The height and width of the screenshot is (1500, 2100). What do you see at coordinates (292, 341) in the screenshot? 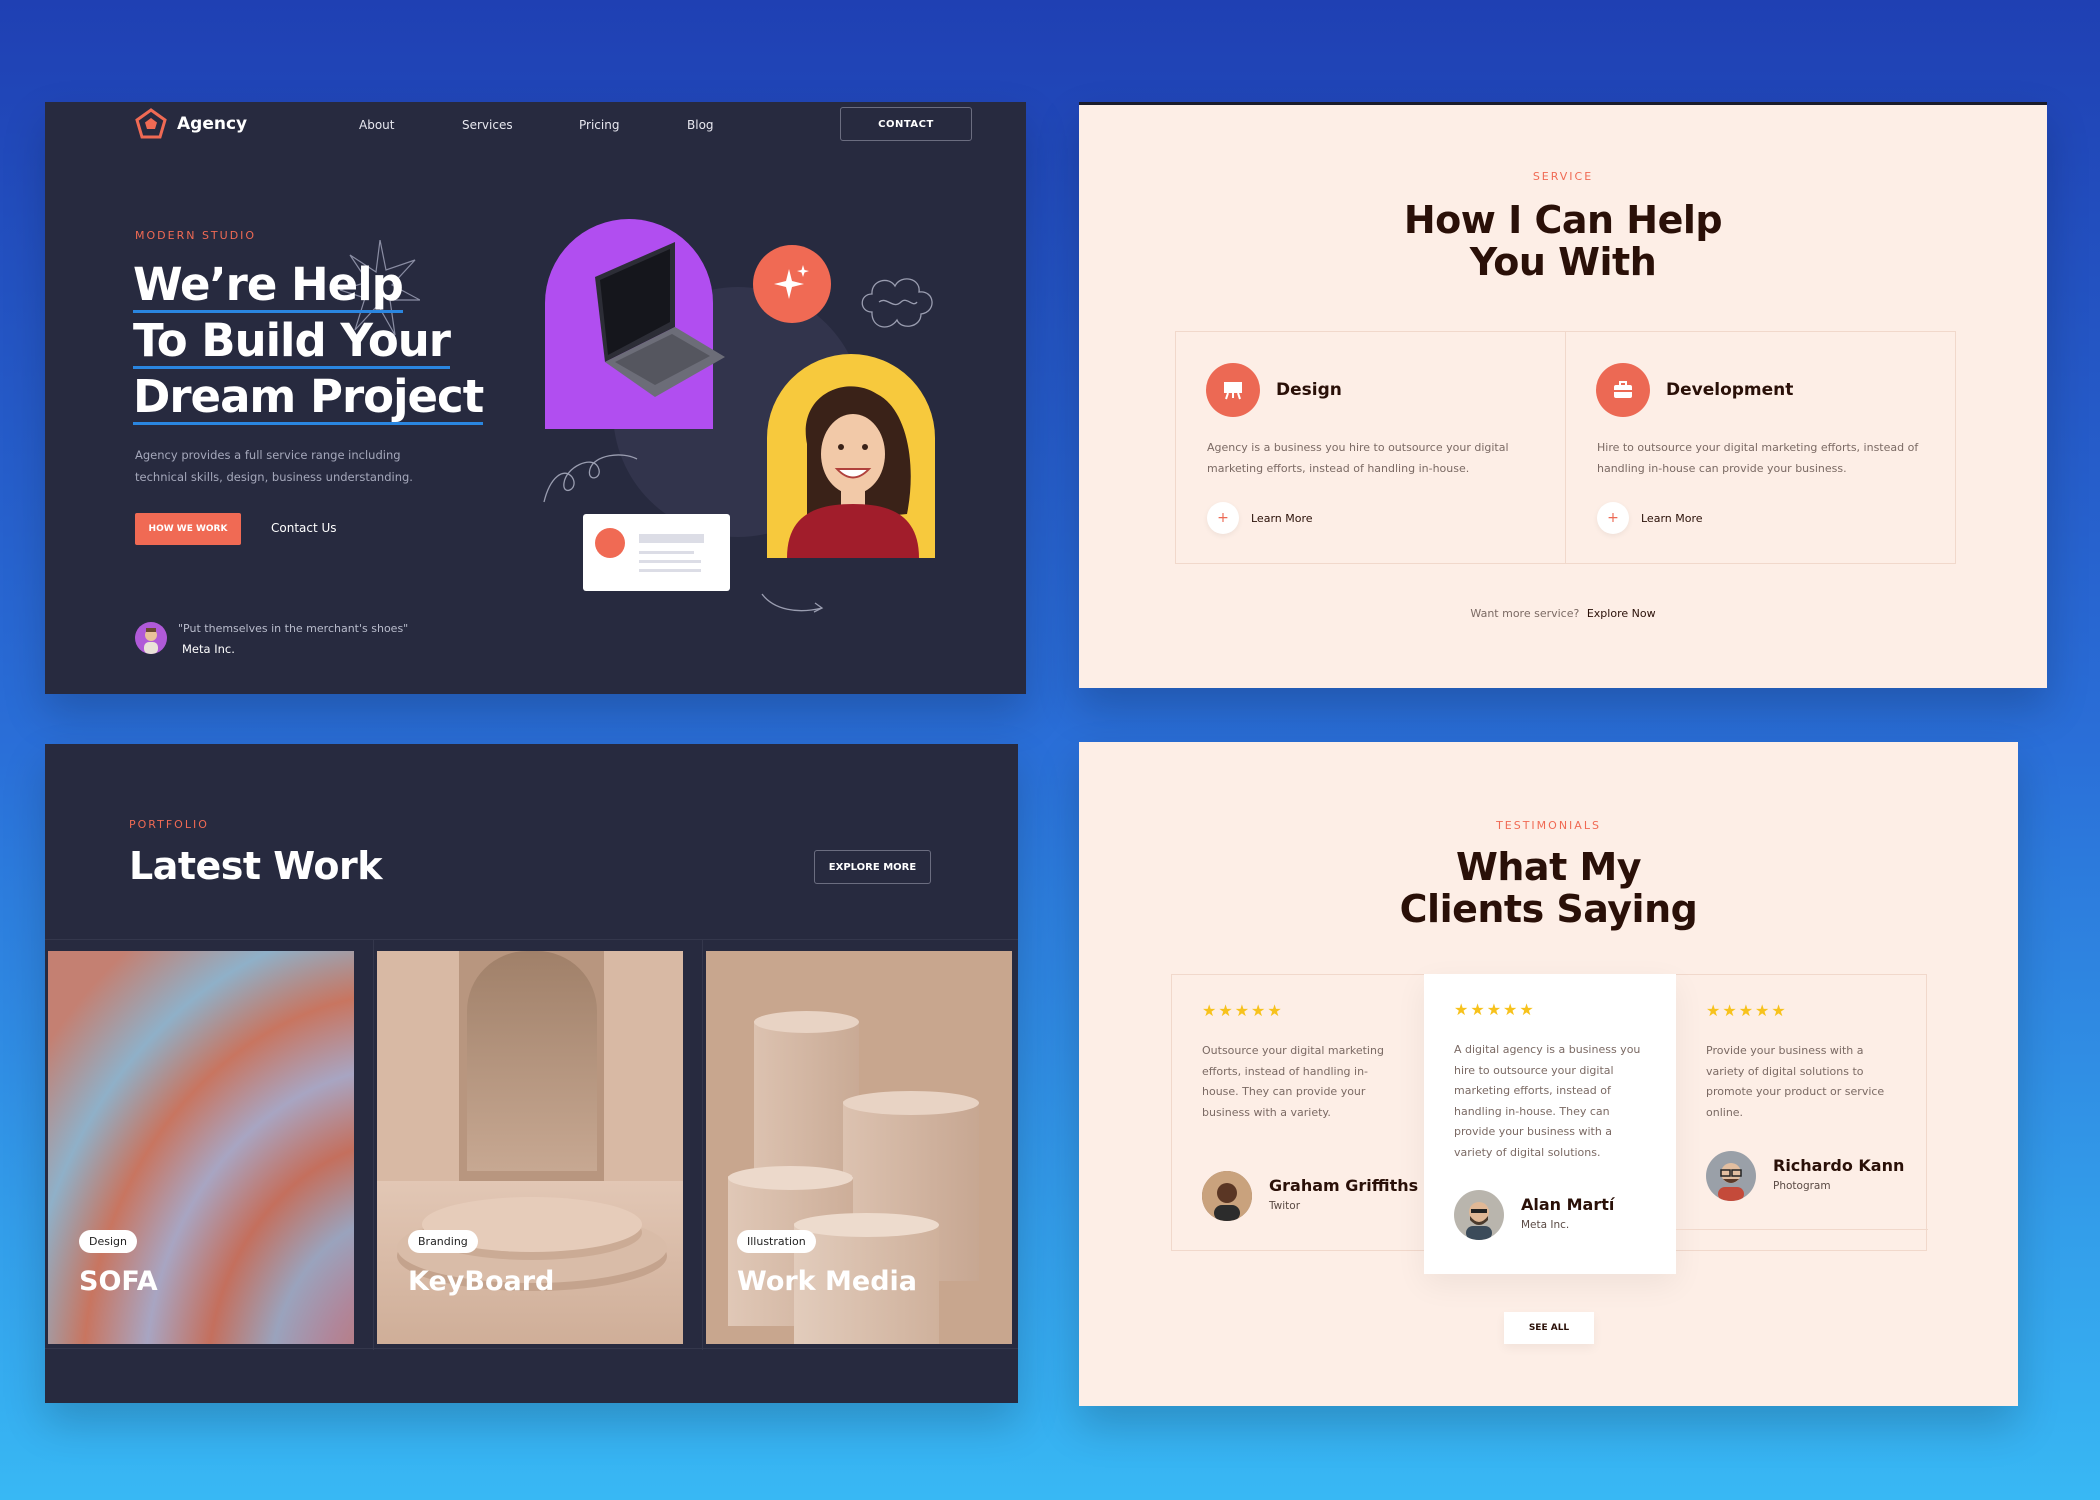
I see `hero-title-line: To Build Your` at bounding box center [292, 341].